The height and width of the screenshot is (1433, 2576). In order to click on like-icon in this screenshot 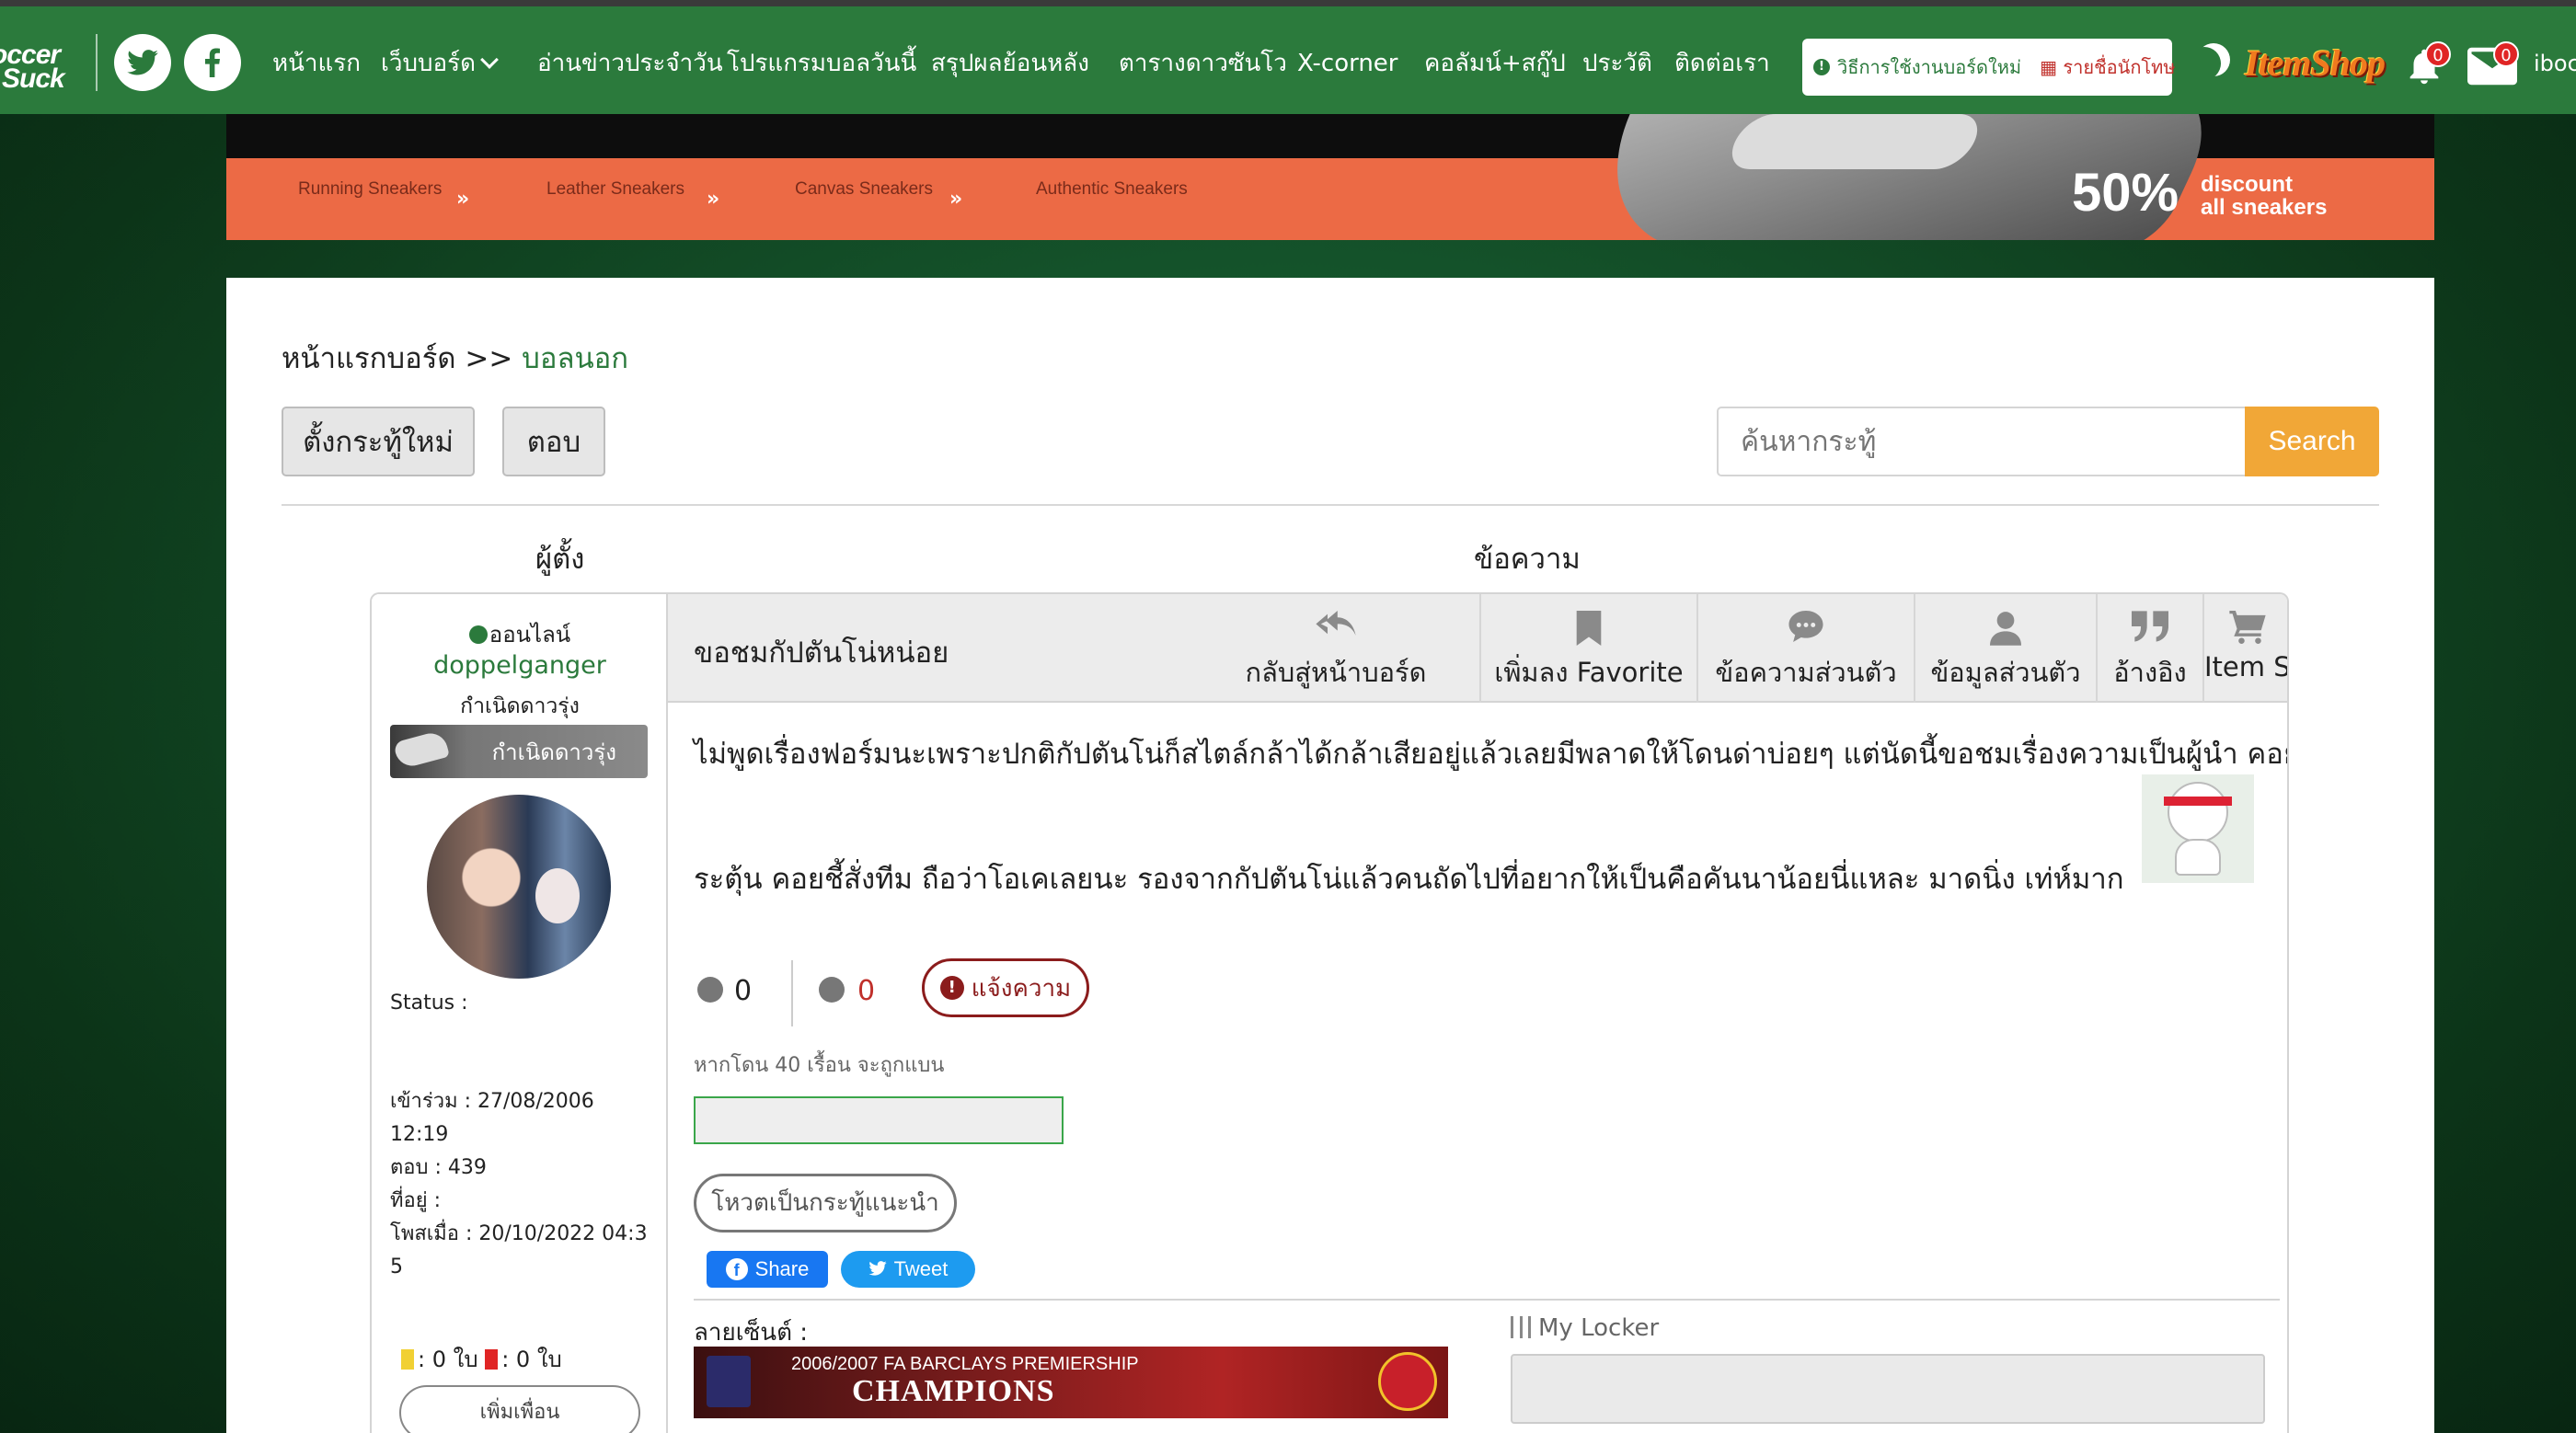, I will do `click(710, 990)`.